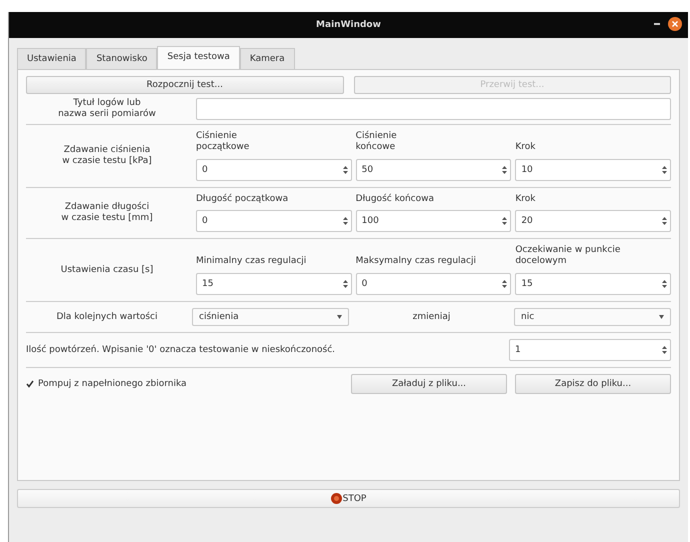 This screenshot has width=690, height=542. Describe the element at coordinates (675, 24) in the screenshot. I see `close-icon` at that location.